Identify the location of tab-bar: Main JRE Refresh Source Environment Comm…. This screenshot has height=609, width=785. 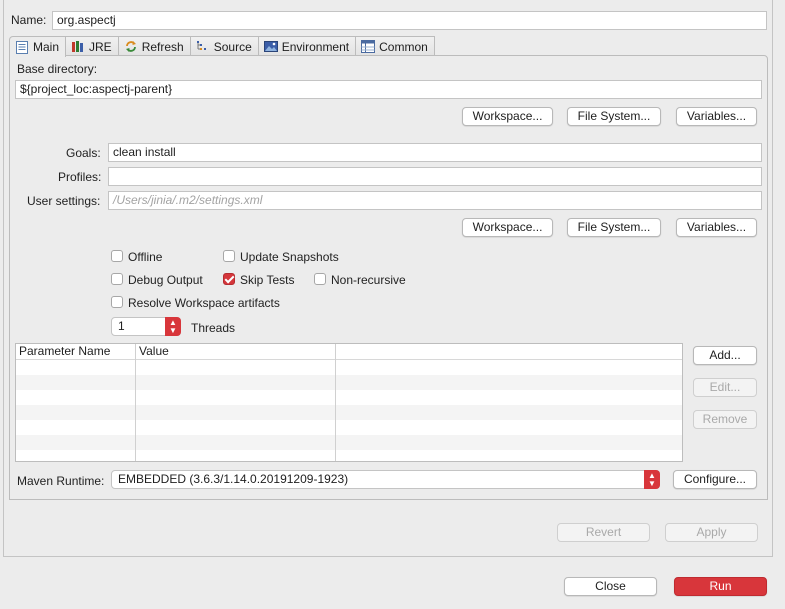
(222, 46).